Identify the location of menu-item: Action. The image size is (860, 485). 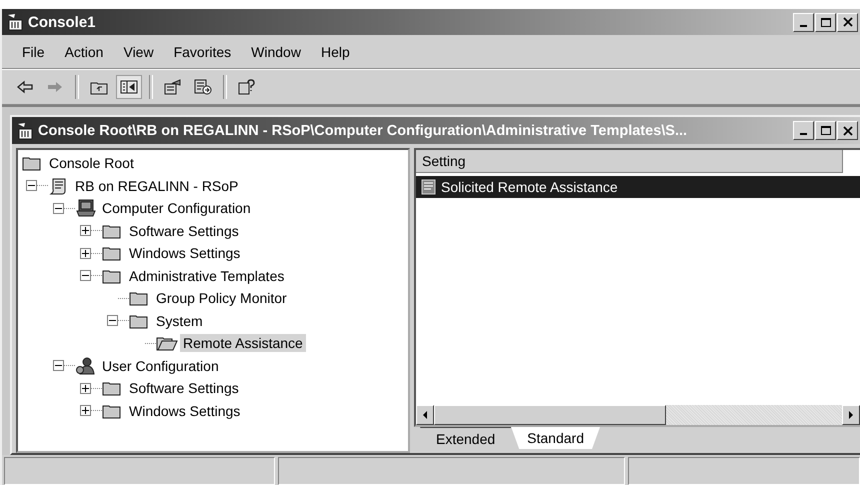
(84, 51).